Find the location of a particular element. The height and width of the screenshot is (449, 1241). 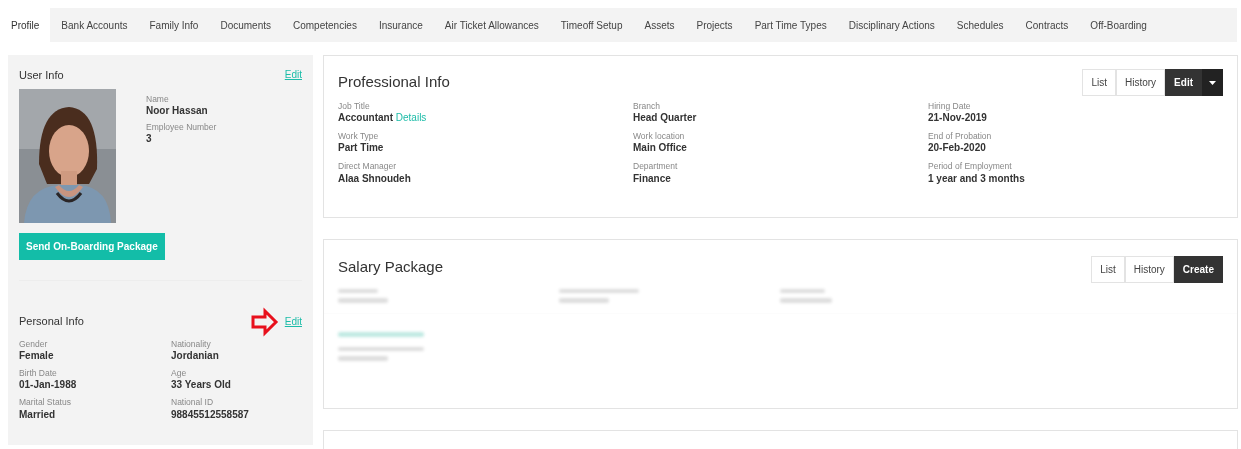

field-label: Birth Date is located at coordinates (38, 373).